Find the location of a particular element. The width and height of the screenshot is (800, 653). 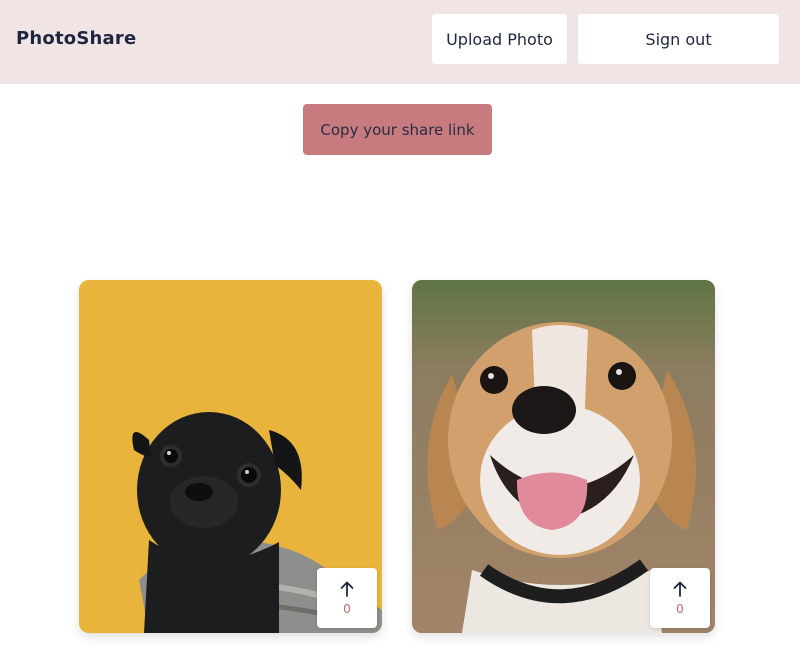

copy-share-link-button: Copy your share link is located at coordinates (397, 129).